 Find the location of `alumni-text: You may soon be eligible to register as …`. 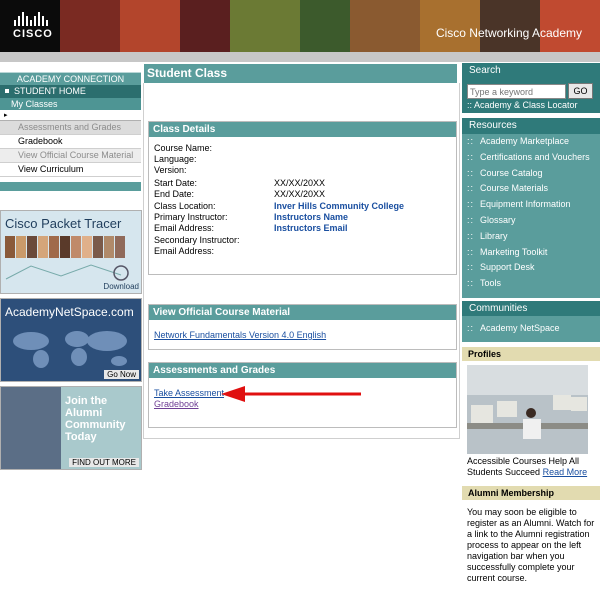

alumni-text: You may soon be eligible to register as … is located at coordinates (531, 545).